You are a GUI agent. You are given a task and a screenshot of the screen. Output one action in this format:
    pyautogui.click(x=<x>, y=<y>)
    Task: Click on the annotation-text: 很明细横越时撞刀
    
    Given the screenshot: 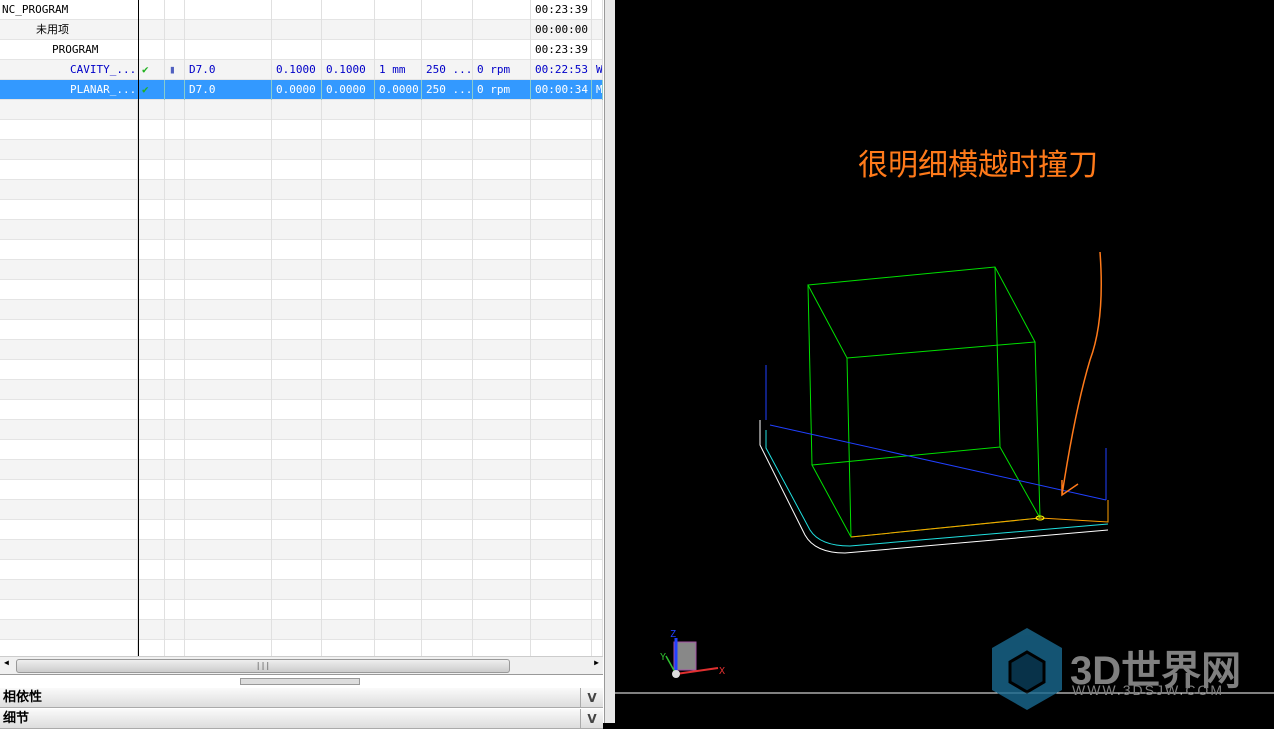 What is the action you would take?
    pyautogui.click(x=978, y=165)
    